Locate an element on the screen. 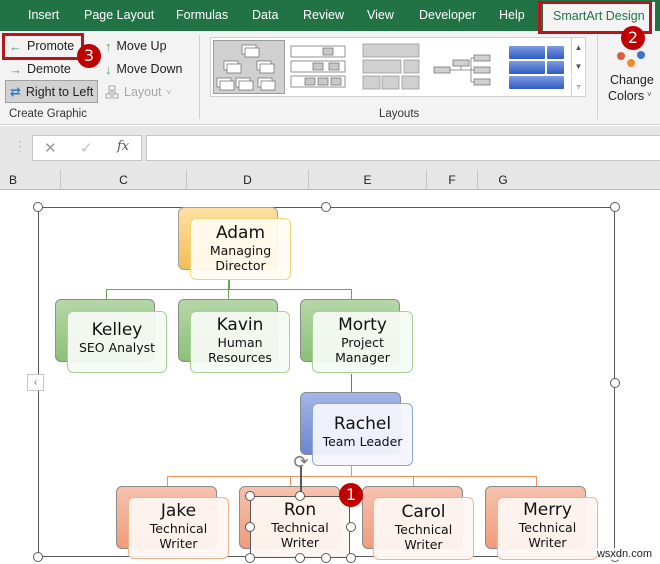 This screenshot has height=564, width=660. gallery-more-button: ▿ is located at coordinates (578, 87).